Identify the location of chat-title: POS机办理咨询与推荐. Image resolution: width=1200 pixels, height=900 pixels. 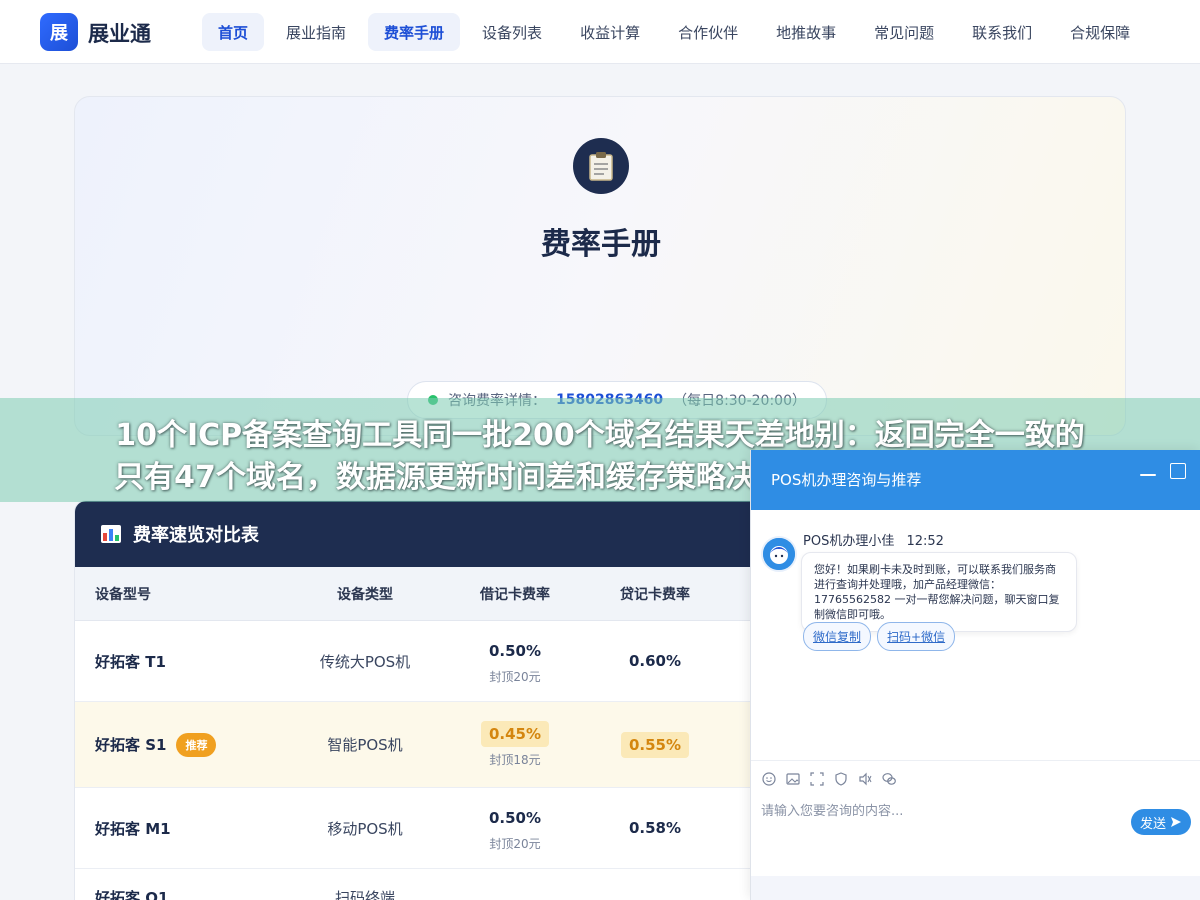
(846, 480).